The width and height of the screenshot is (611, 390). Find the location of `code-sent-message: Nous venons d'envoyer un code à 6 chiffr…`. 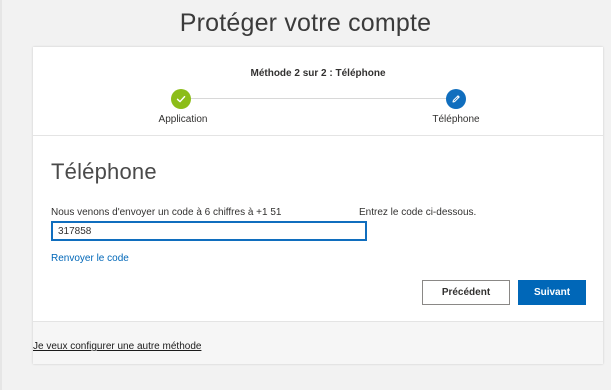

code-sent-message: Nous venons d'envoyer un code à 6 chiffr… is located at coordinates (166, 212).